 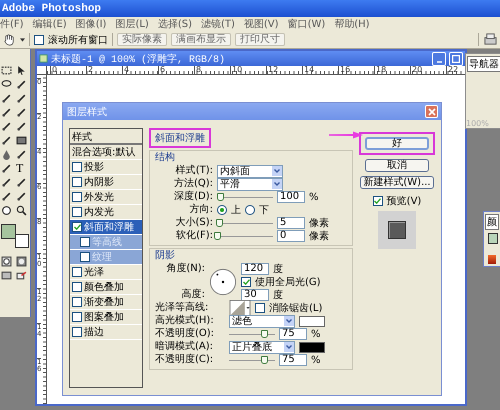 I want to click on menu-item: 图像(I), so click(x=91, y=24).